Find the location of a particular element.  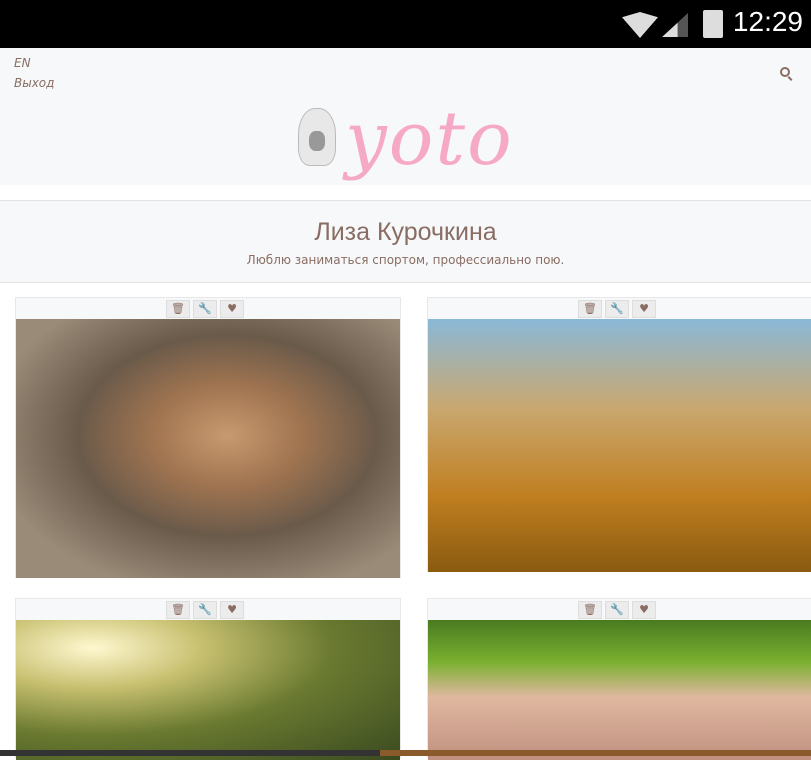

logout-link: Выход is located at coordinates (34, 83).